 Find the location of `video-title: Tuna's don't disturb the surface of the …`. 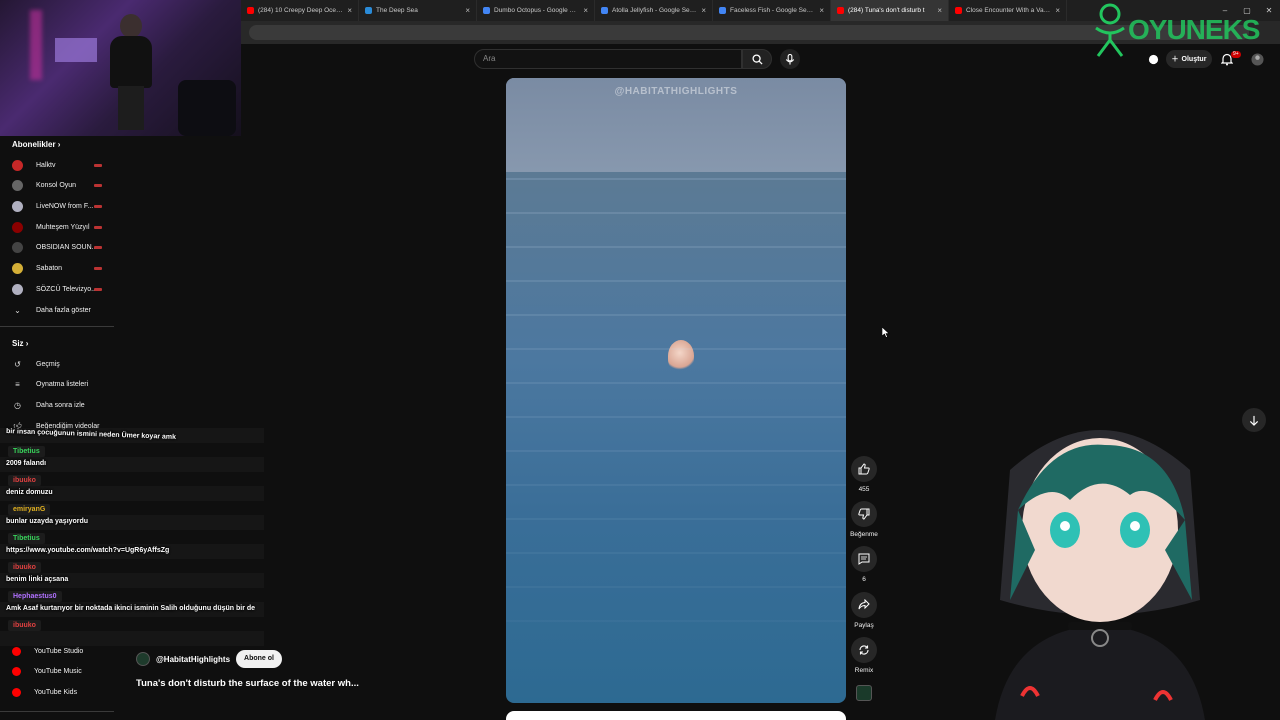

video-title: Tuna's don't disturb the surface of the … is located at coordinates (247, 683).